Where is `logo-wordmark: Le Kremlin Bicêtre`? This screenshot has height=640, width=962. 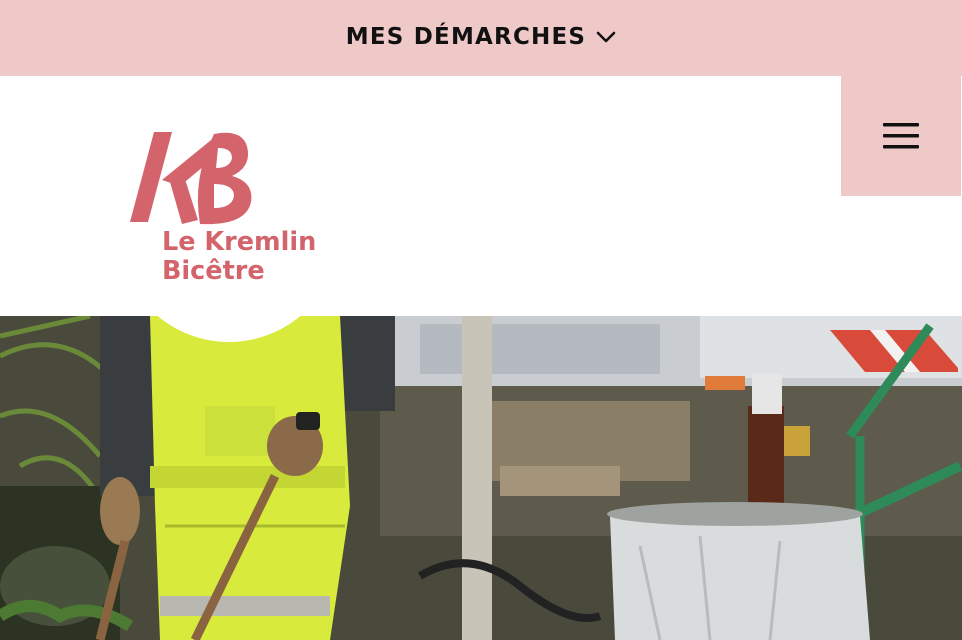 logo-wordmark: Le Kremlin Bicêtre is located at coordinates (239, 257).